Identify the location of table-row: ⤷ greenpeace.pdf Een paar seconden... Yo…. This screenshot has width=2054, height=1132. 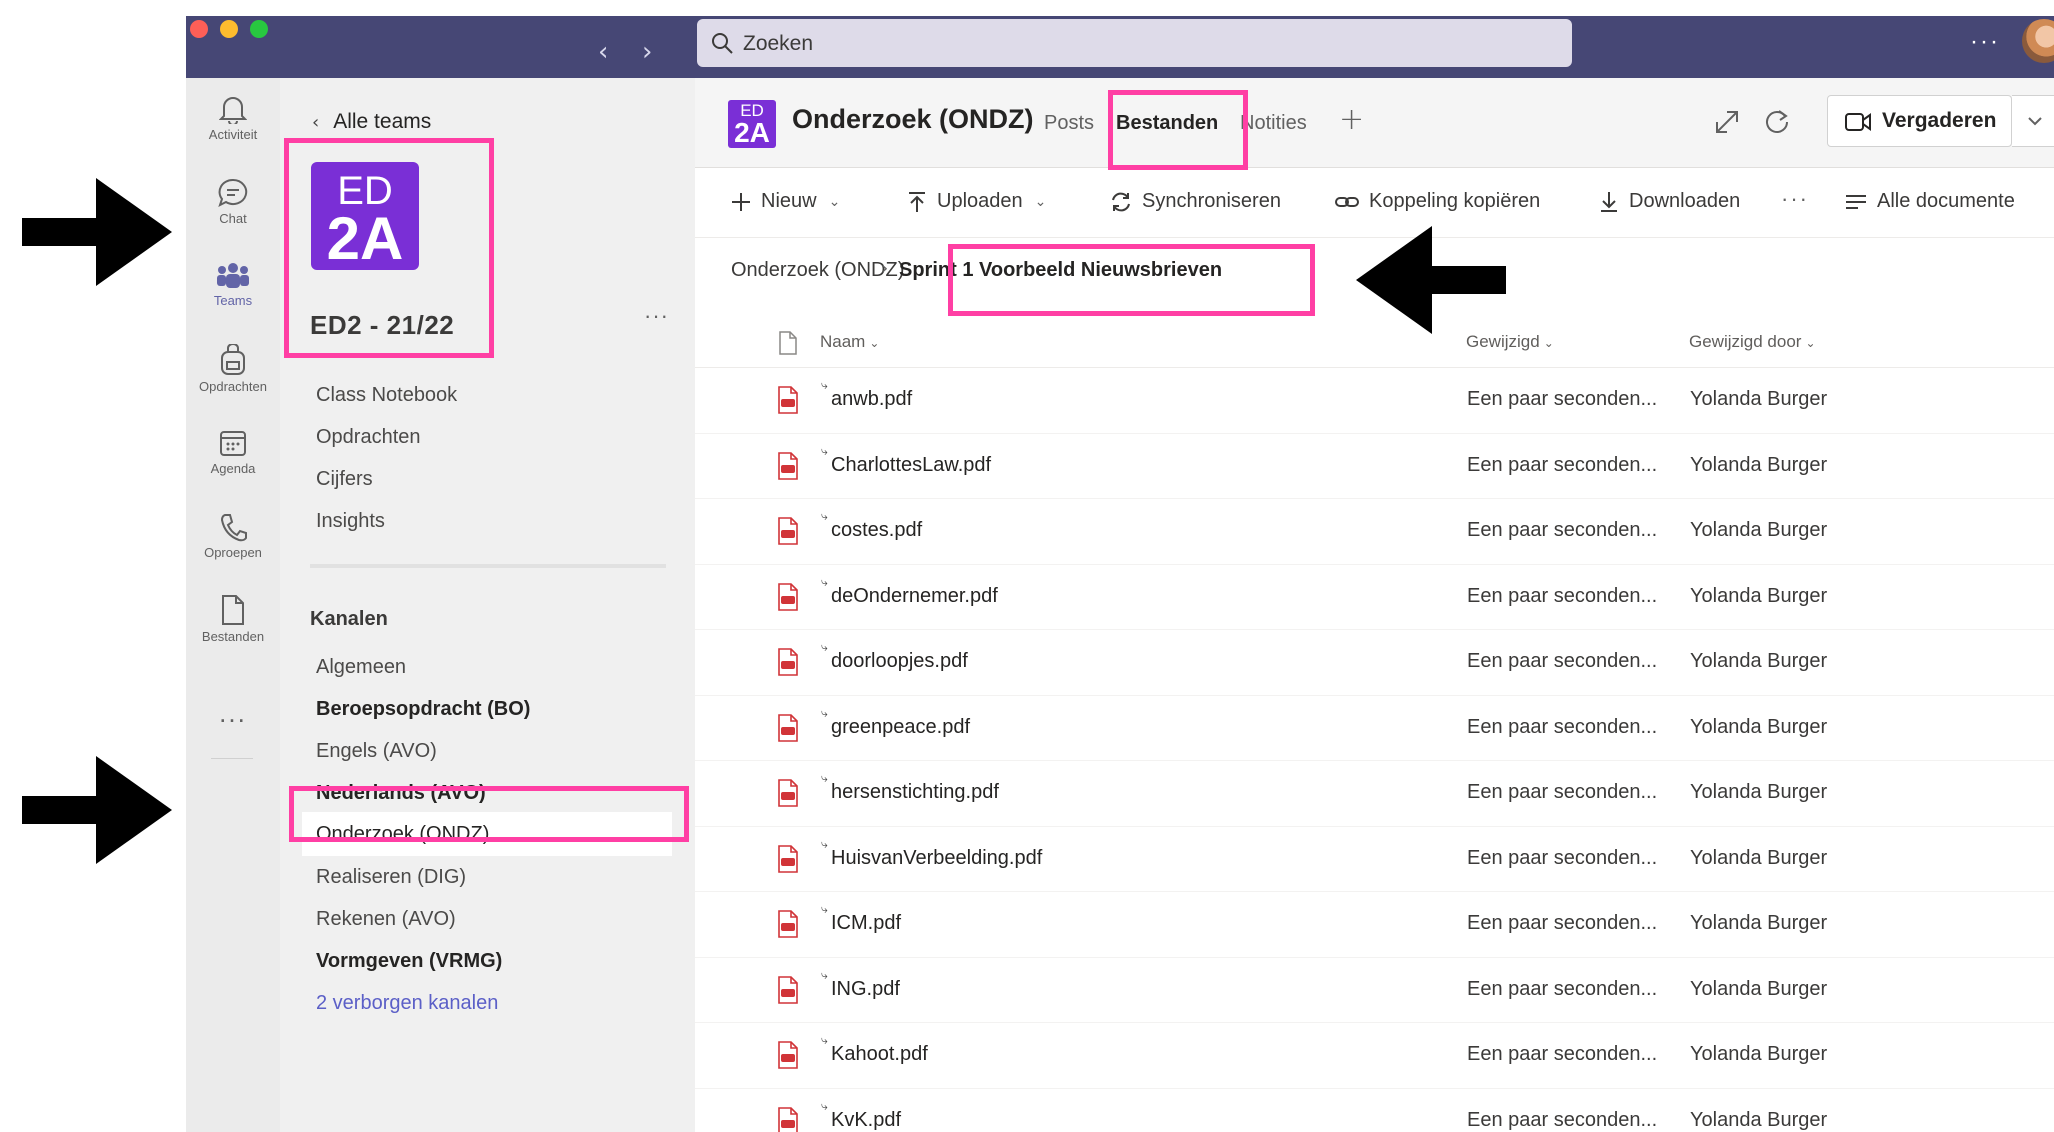
(1374, 728).